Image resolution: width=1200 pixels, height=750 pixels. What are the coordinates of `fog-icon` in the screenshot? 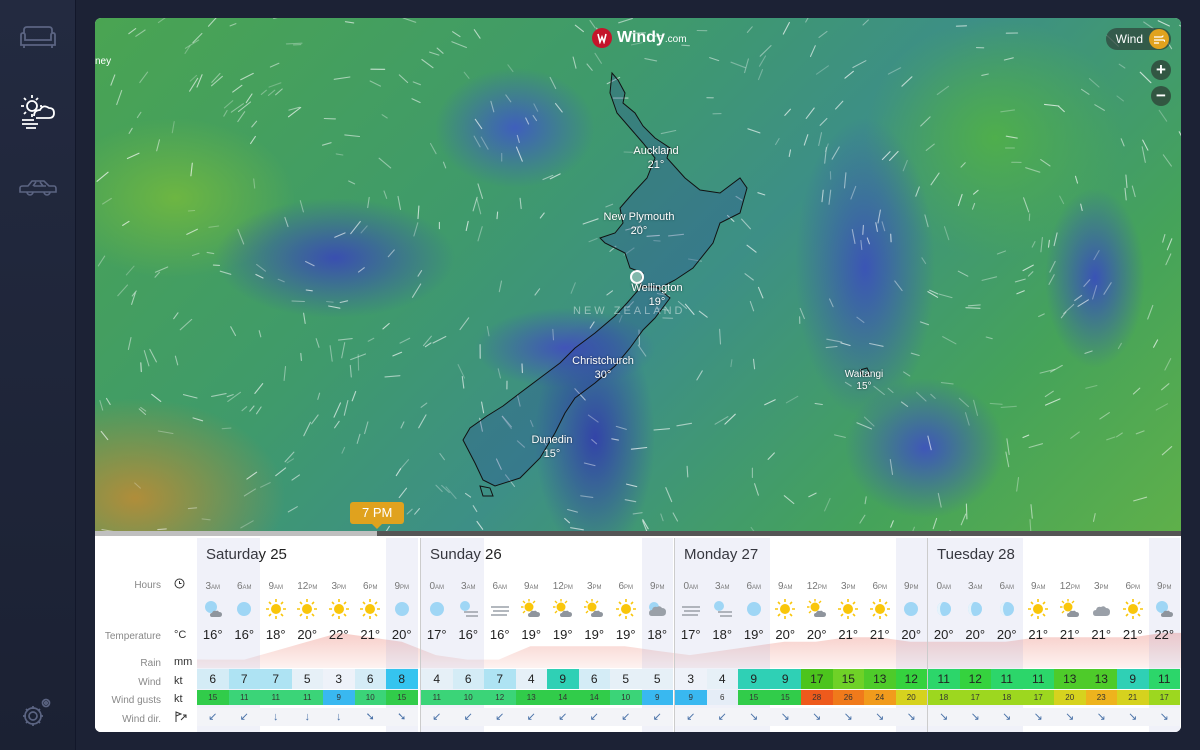 It's located at (500, 609).